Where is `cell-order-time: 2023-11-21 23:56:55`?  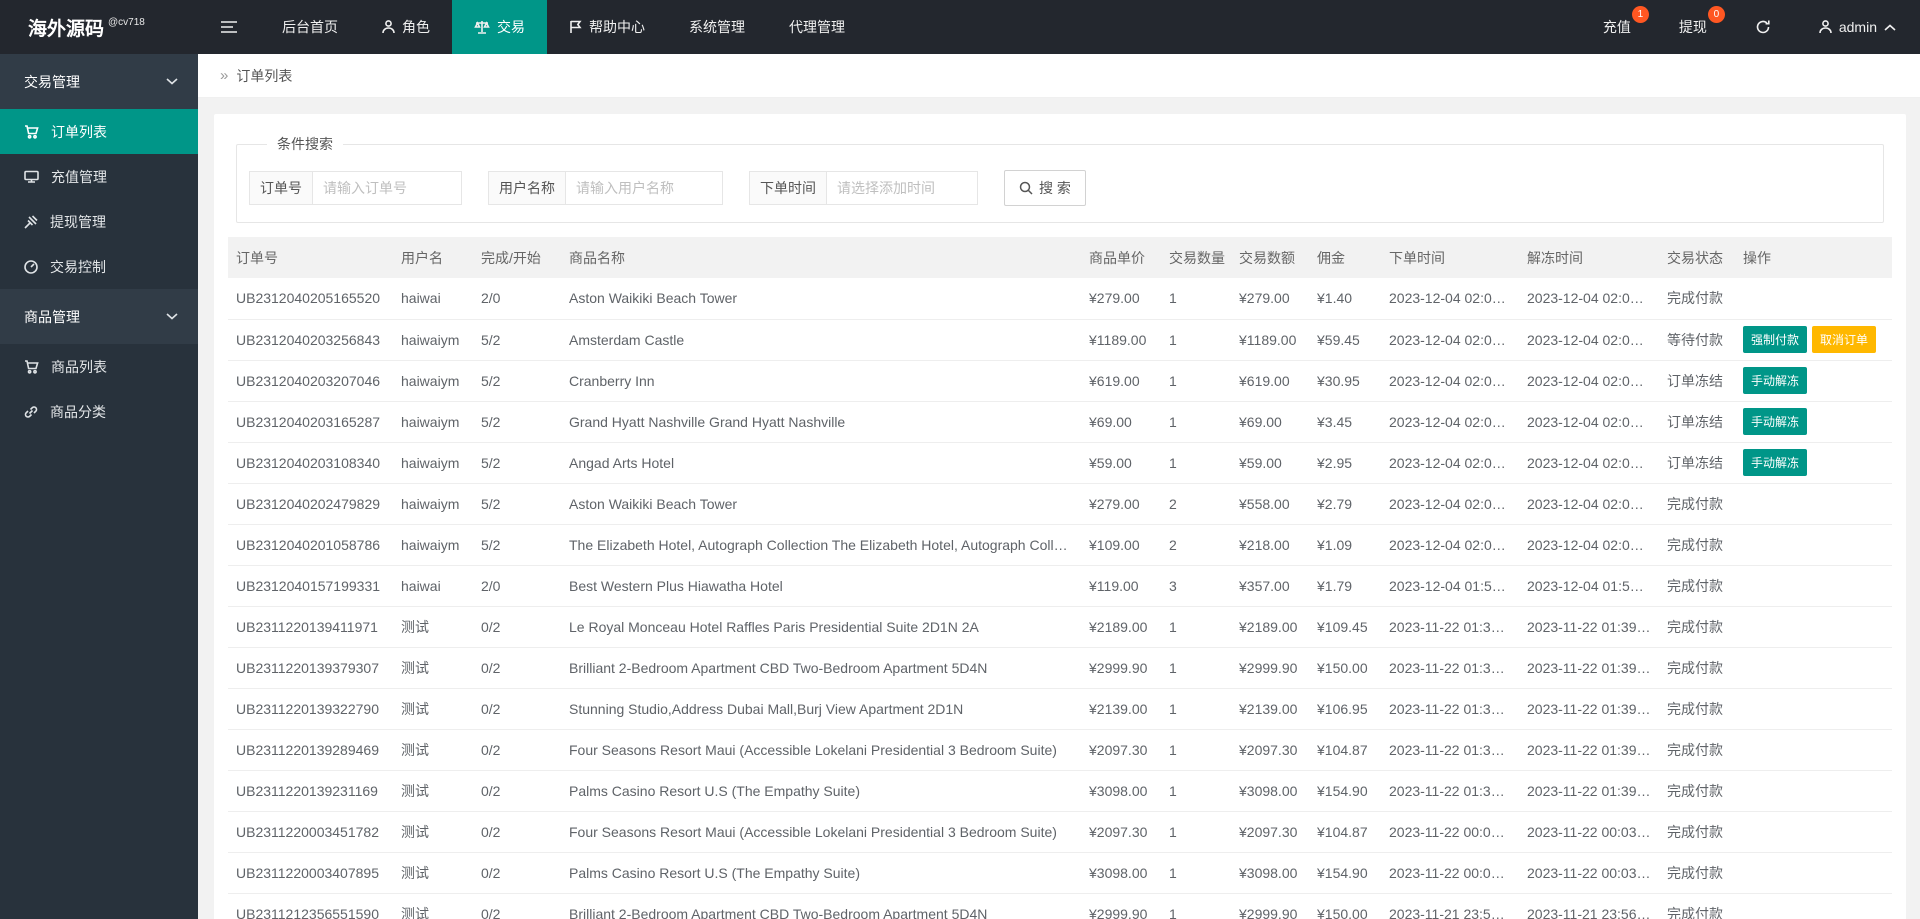 cell-order-time: 2023-11-21 23:56:55 is located at coordinates (1450, 906).